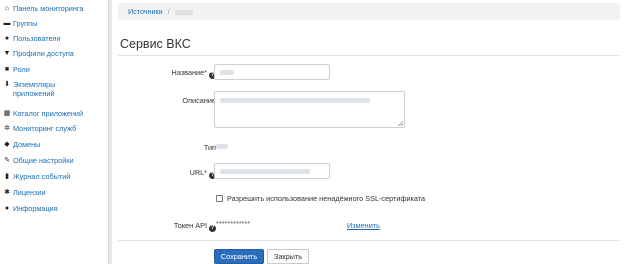 The width and height of the screenshot is (634, 264). I want to click on sidebar-item-domains: ◆ Домены, so click(54, 148).